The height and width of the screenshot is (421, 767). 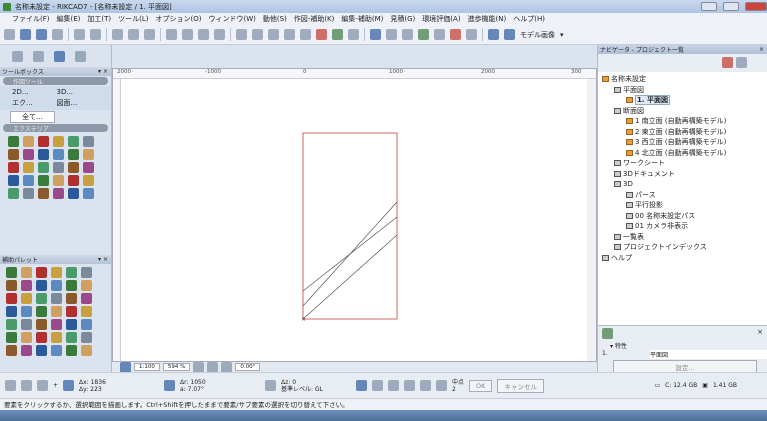 What do you see at coordinates (455, 34) in the screenshot?
I see `photo-icon` at bounding box center [455, 34].